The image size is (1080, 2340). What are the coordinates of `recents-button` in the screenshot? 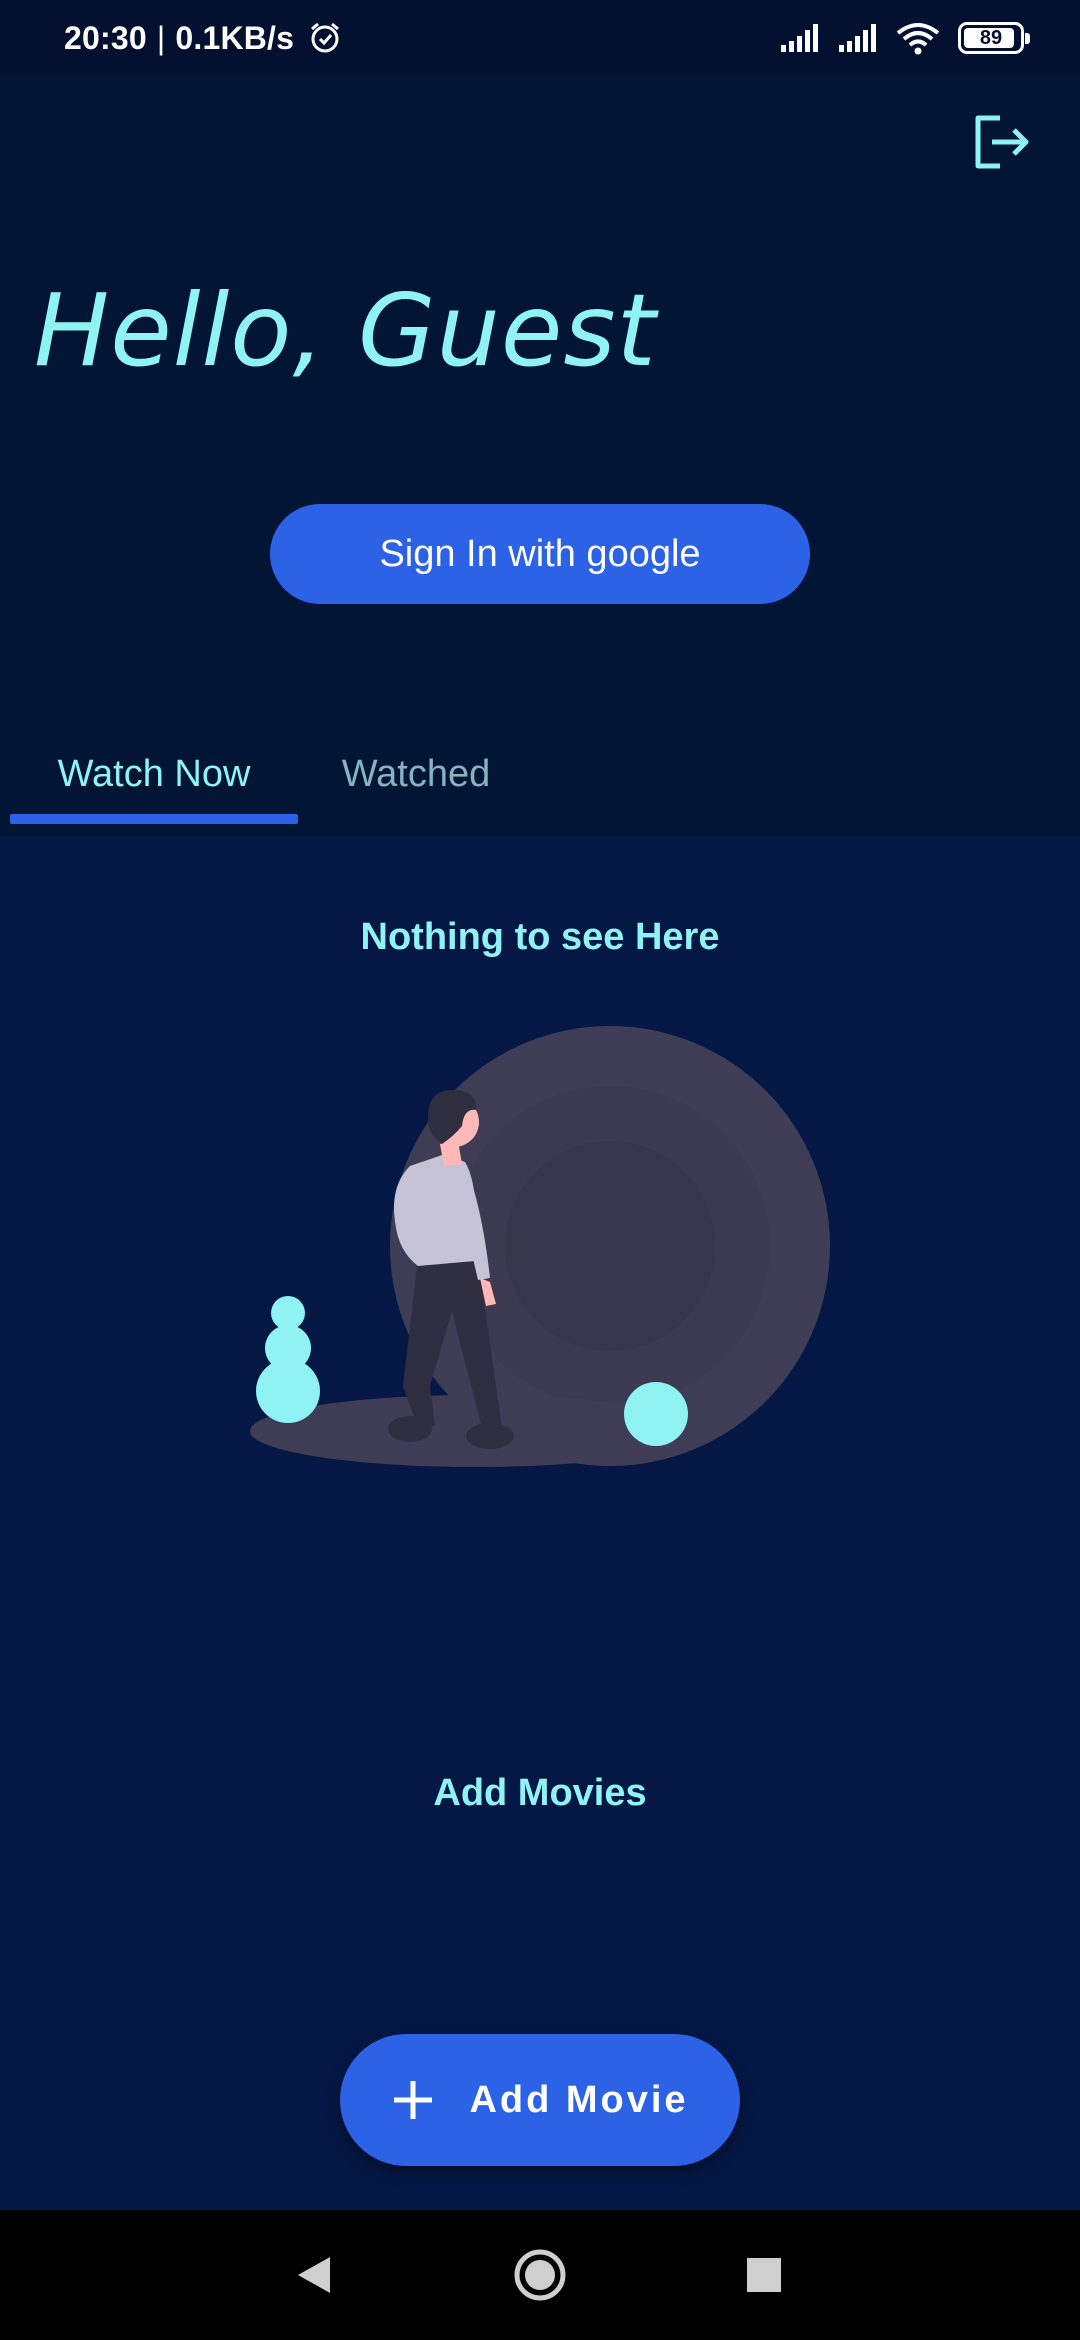 It's located at (764, 2275).